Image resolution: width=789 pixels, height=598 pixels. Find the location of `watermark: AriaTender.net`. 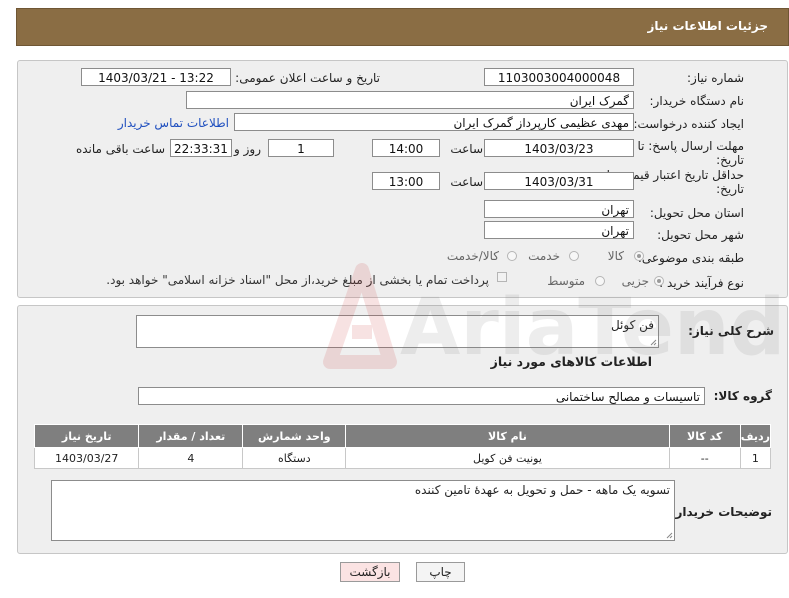

watermark: AriaTender.net is located at coordinates (544, 317).